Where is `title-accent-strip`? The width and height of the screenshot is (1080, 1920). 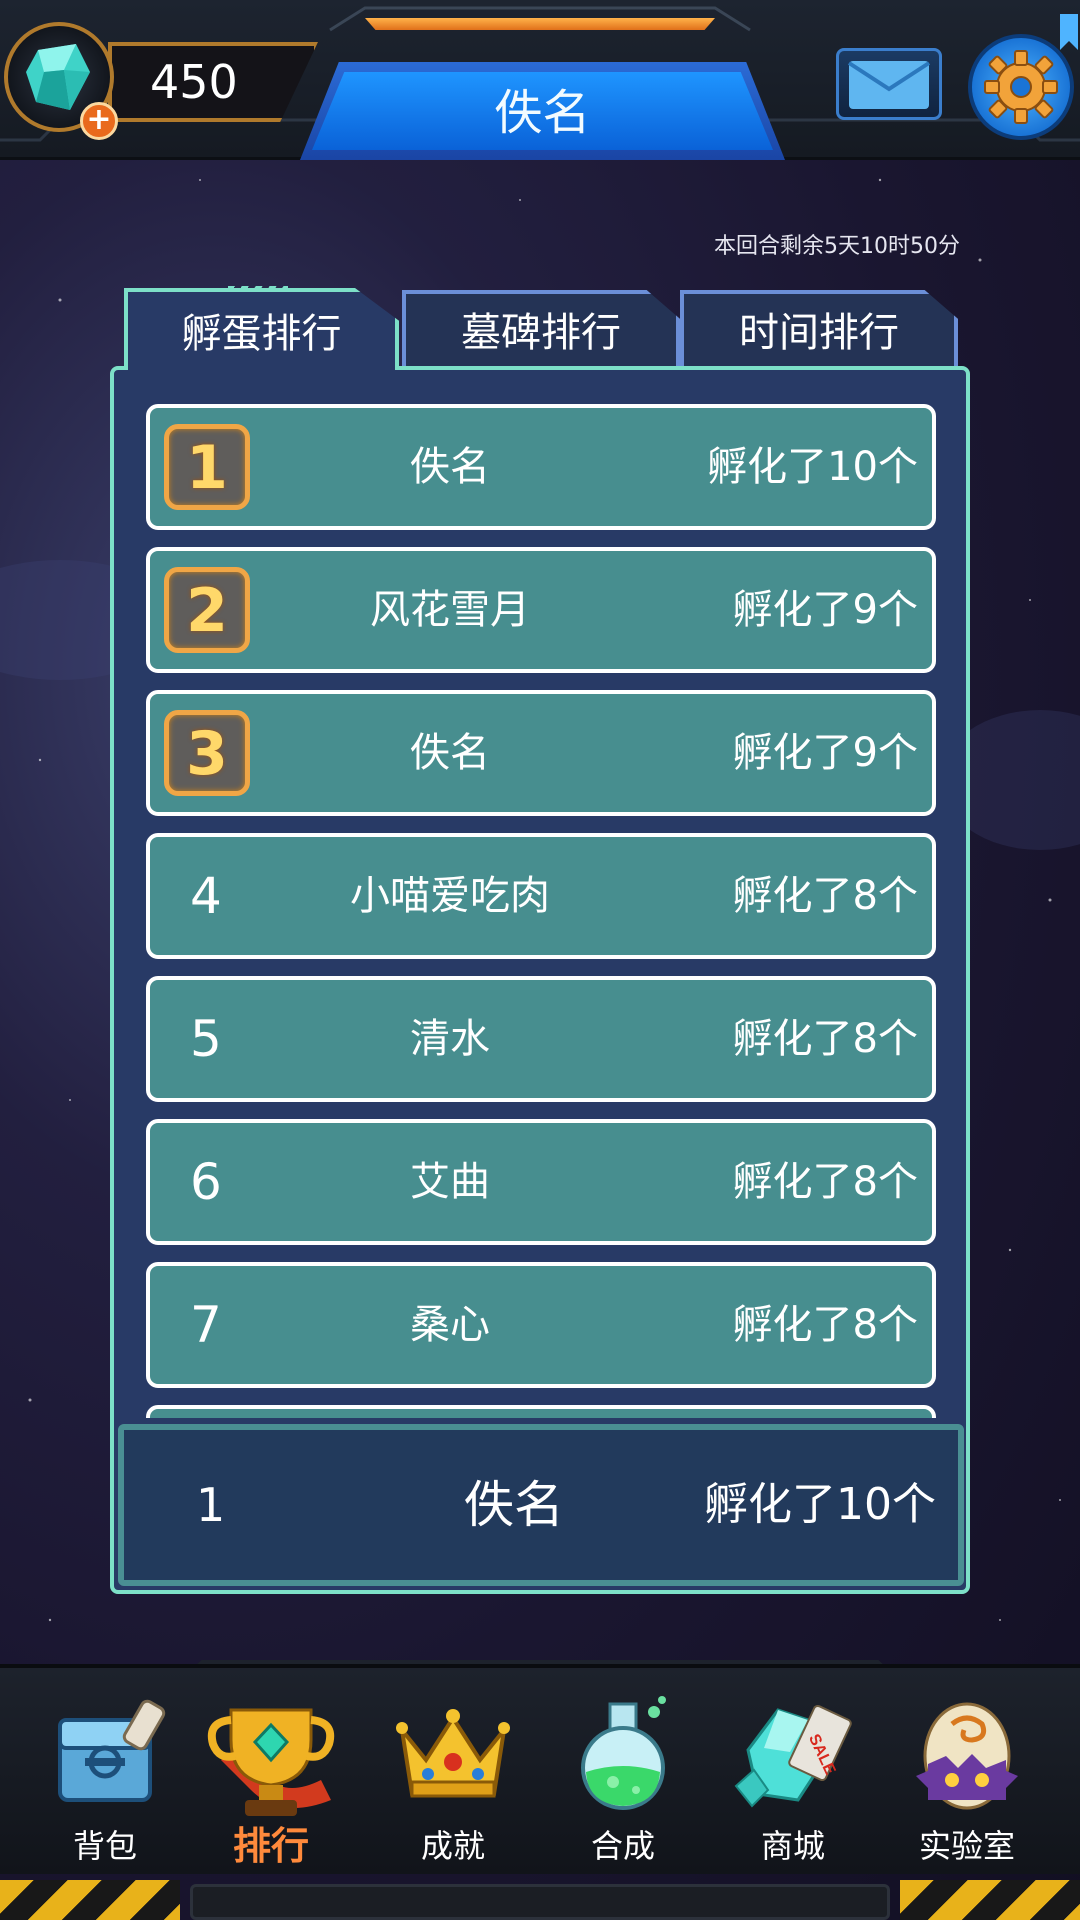
title-accent-strip is located at coordinates (540, 24).